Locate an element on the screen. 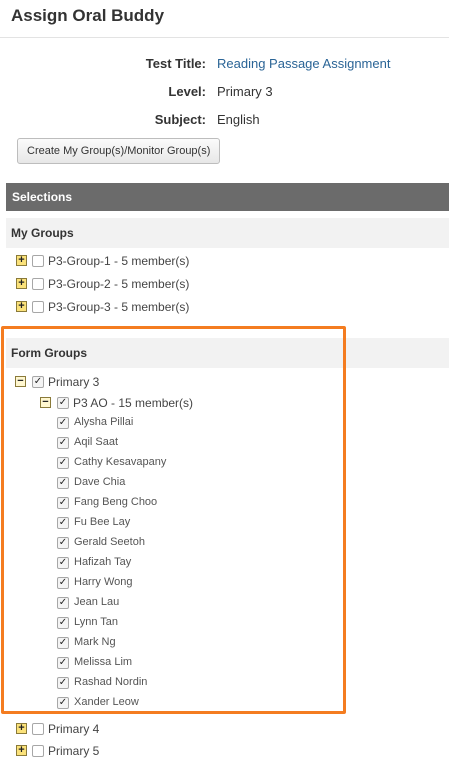 This screenshot has width=449, height=775. member-name: Hafizah Tay is located at coordinates (103, 562).